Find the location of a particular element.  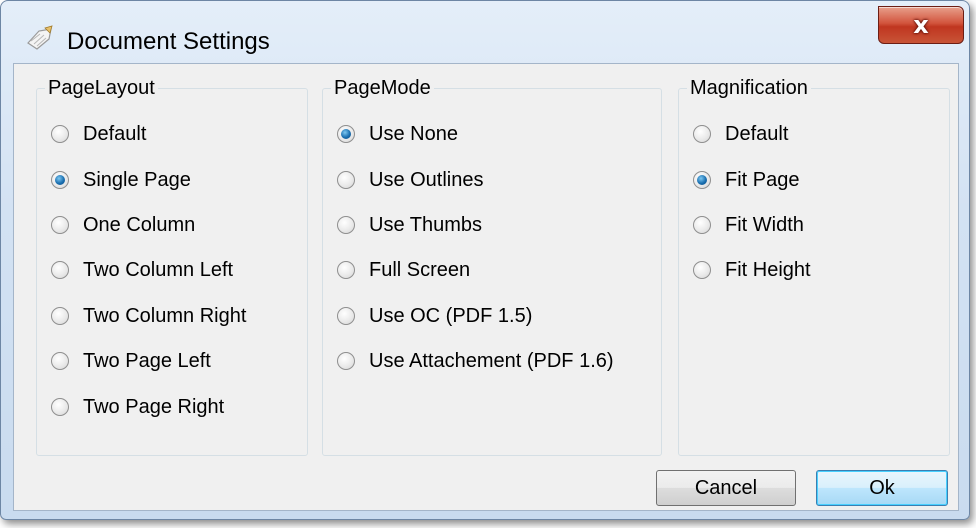

radio-page-layout-two-column-right: Two Column Right is located at coordinates (148, 316).